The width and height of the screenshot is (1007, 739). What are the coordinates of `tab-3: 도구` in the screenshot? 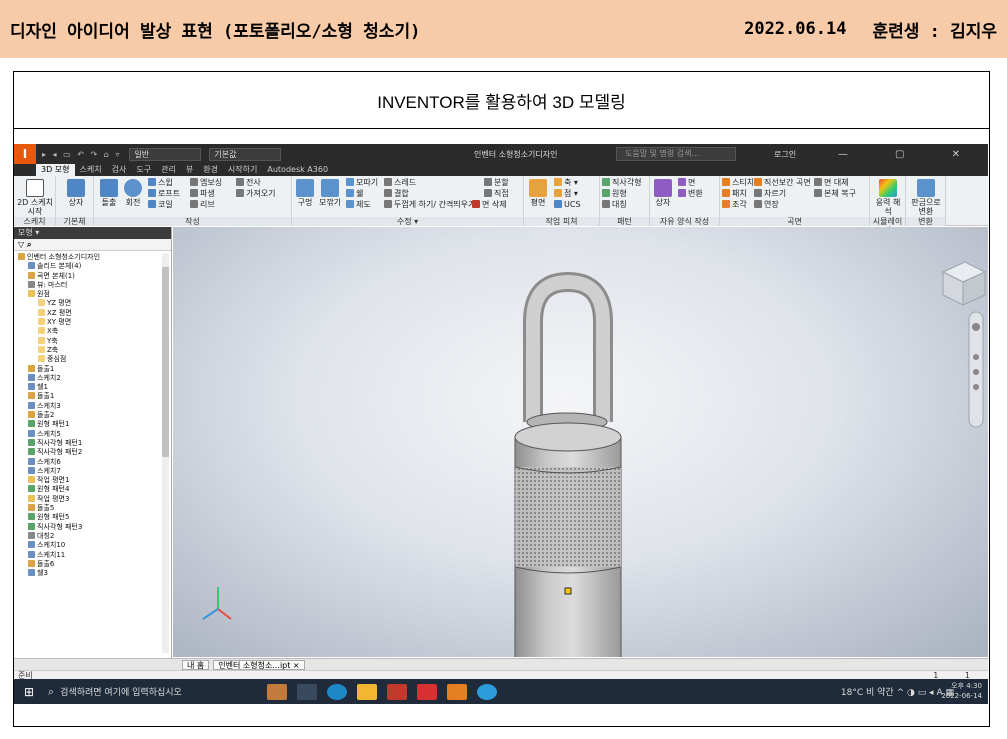 It's located at (143, 170).